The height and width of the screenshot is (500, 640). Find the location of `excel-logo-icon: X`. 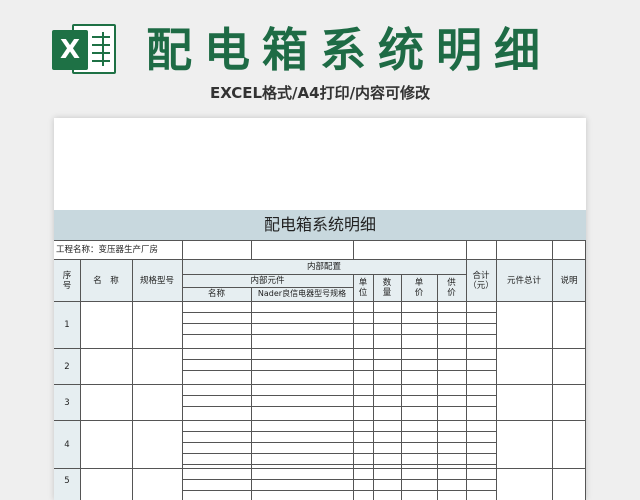

excel-logo-icon: X is located at coordinates (85, 49).